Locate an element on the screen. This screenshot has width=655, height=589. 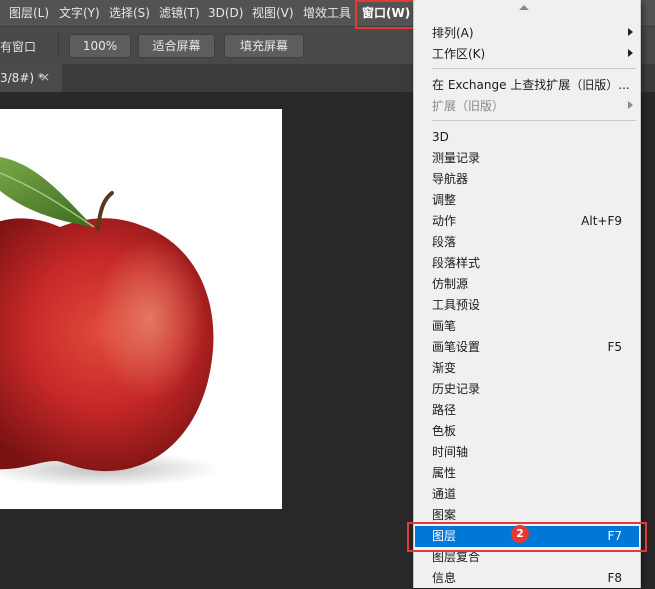
menu-item-label: 路径 is located at coordinates (444, 410).